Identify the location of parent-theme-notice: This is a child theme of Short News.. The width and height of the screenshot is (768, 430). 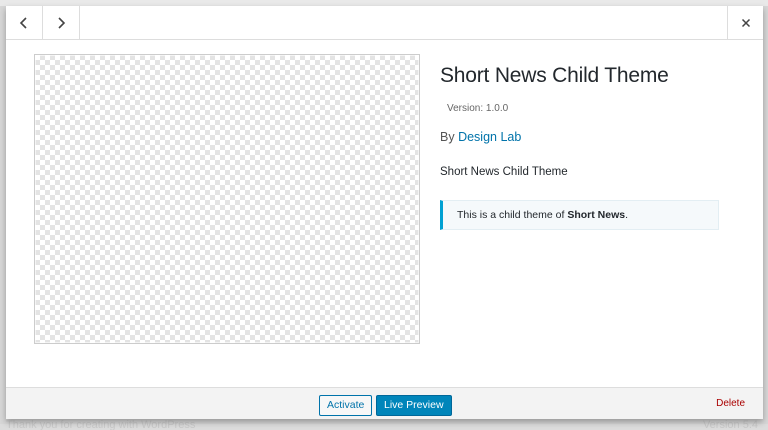
(579, 215).